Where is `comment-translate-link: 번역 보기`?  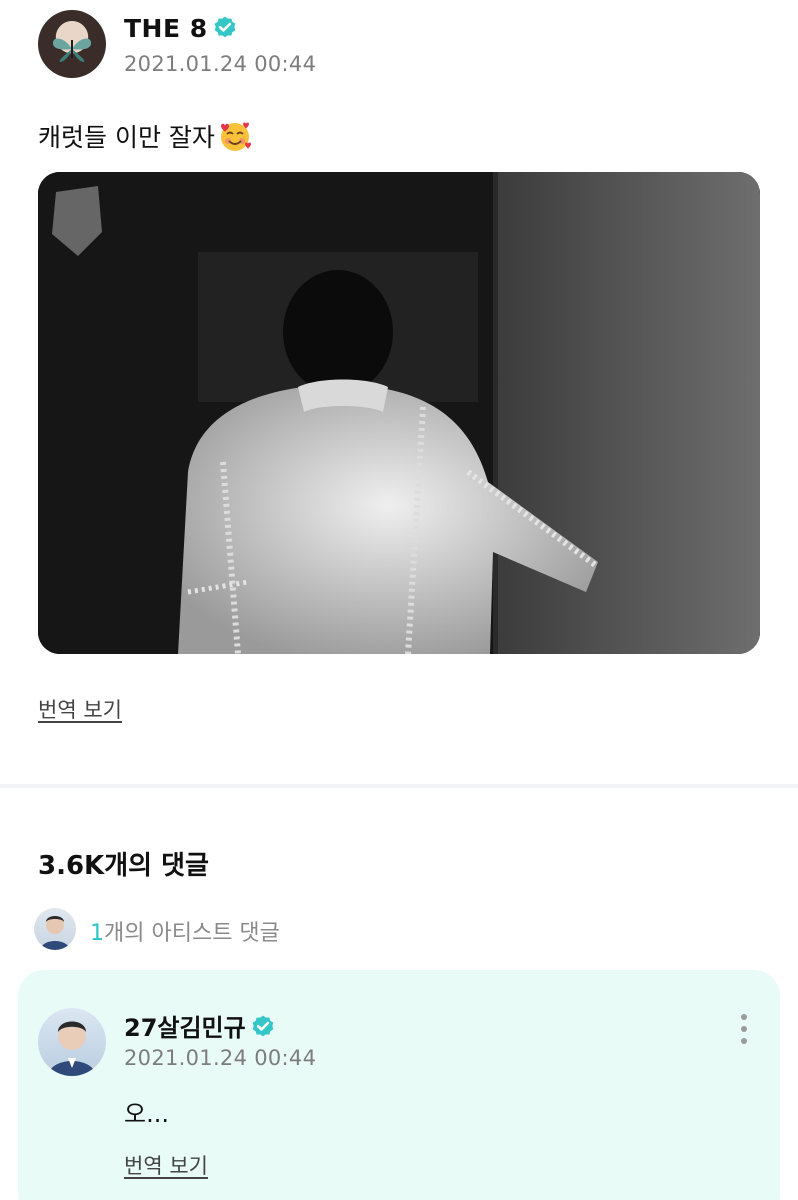 comment-translate-link: 번역 보기 is located at coordinates (166, 1165).